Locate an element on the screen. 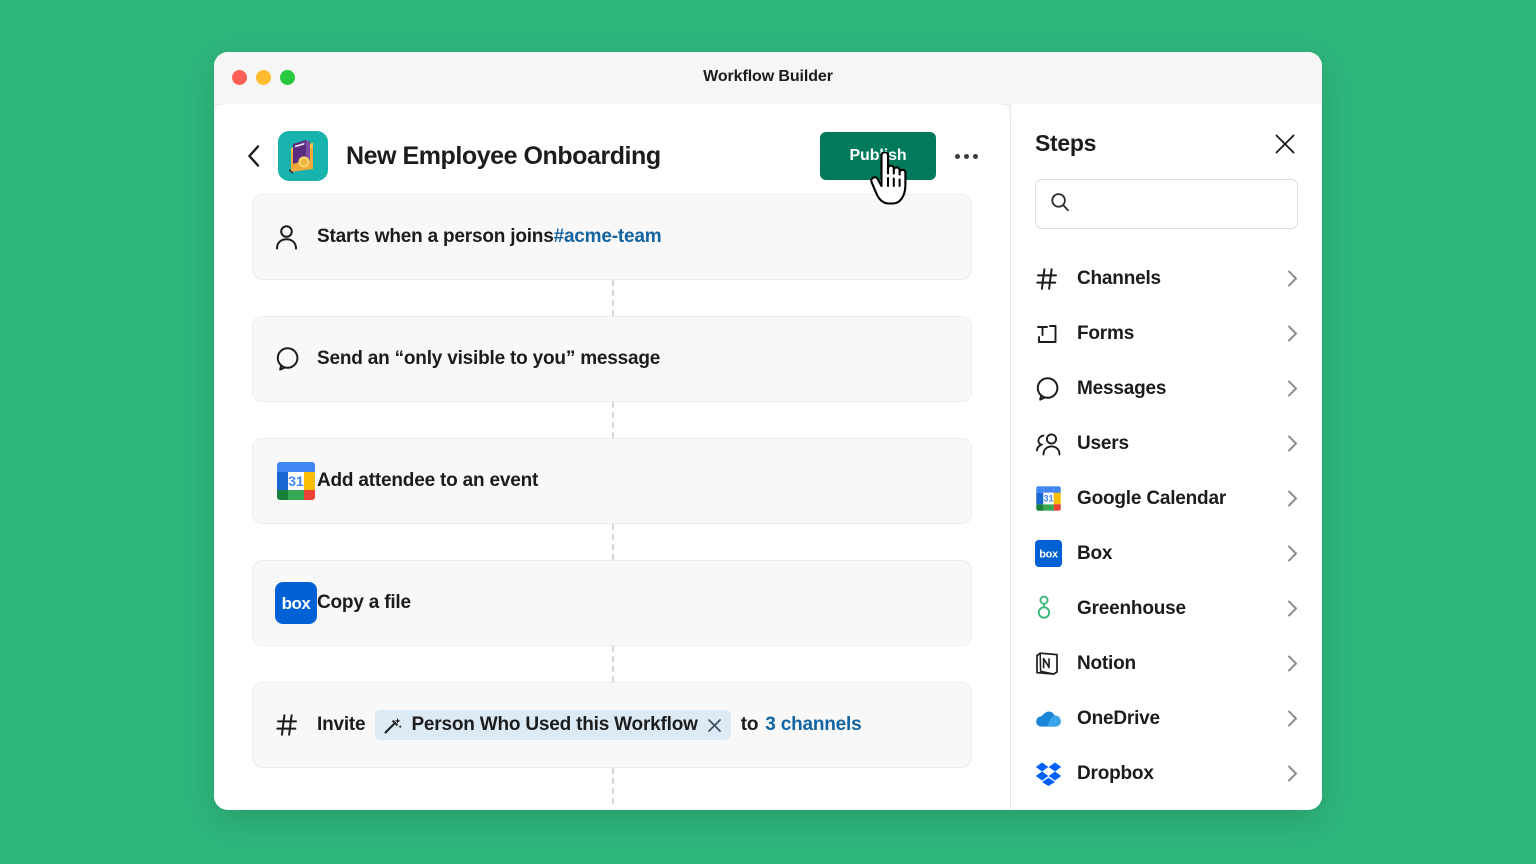 This screenshot has height=864, width=1536. close-sidebar-button is located at coordinates (1285, 144).